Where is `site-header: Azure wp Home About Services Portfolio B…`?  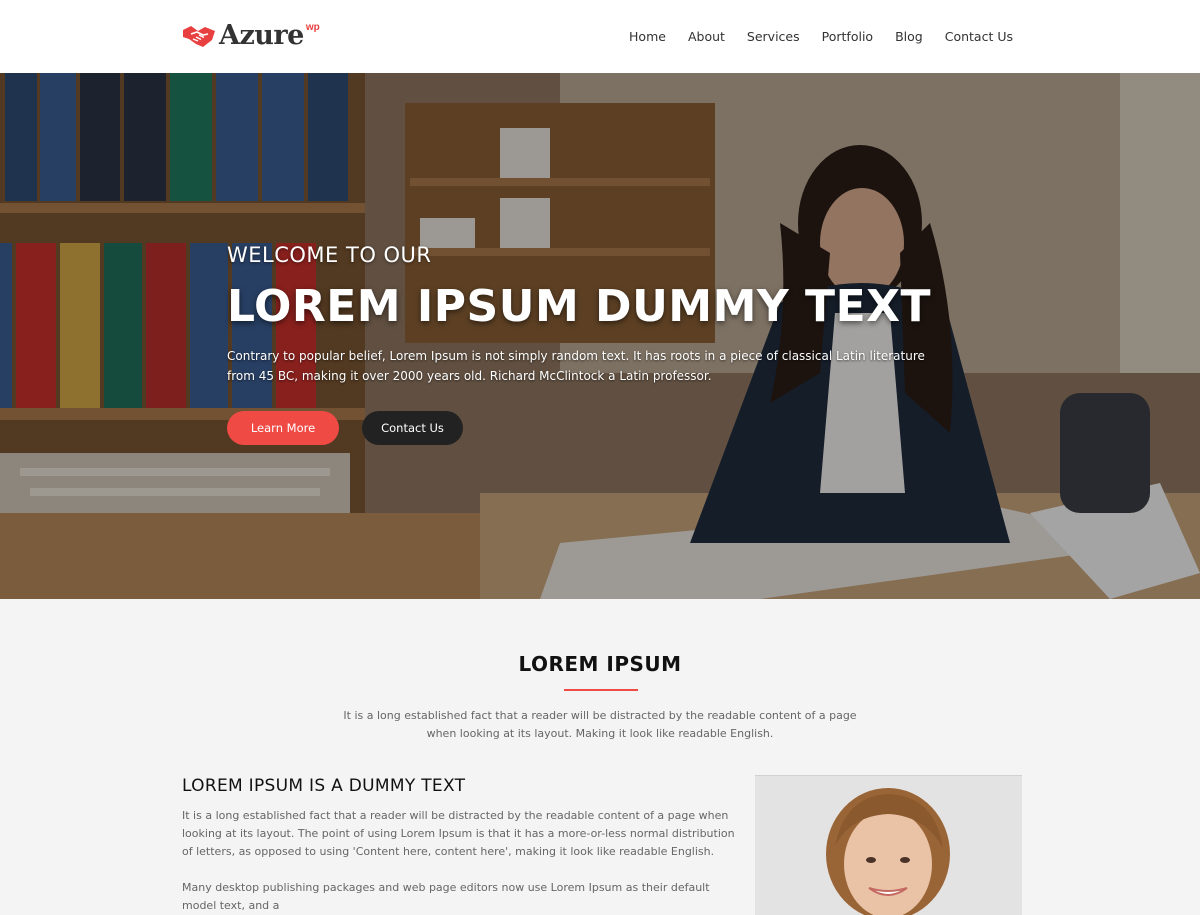
site-header: Azure wp Home About Services Portfolio B… is located at coordinates (600, 36).